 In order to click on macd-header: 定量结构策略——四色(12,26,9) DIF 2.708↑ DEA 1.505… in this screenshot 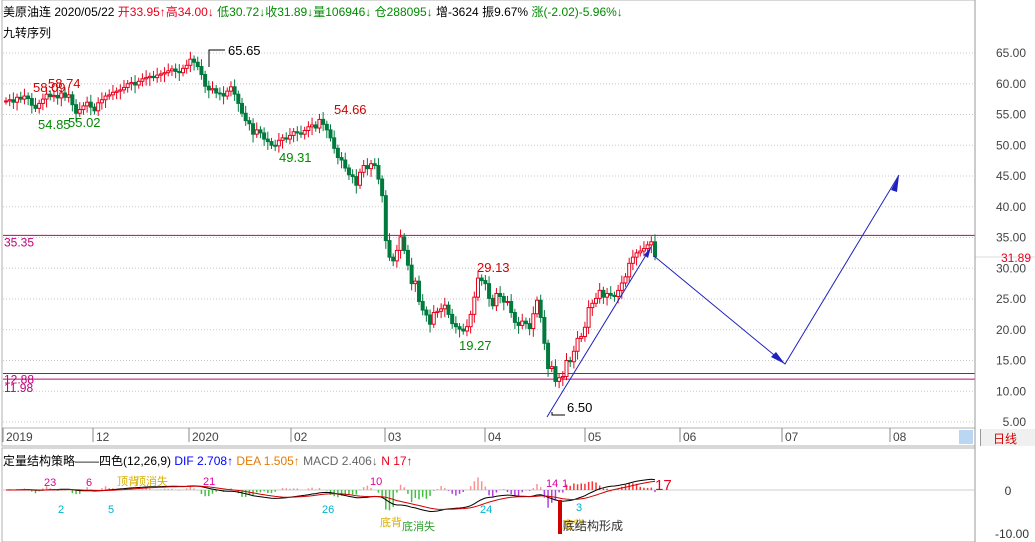, I will do `click(208, 460)`.